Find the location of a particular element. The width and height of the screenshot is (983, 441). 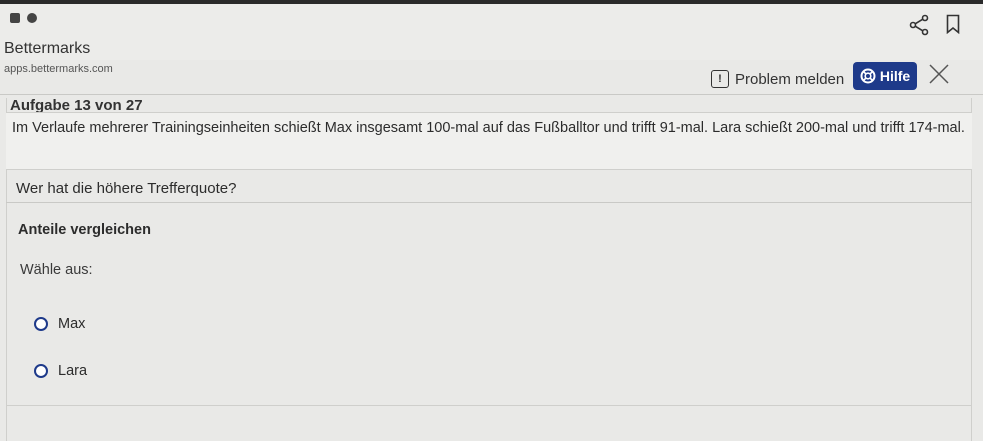

app-url: apps.bettermarks.com is located at coordinates (58, 69).